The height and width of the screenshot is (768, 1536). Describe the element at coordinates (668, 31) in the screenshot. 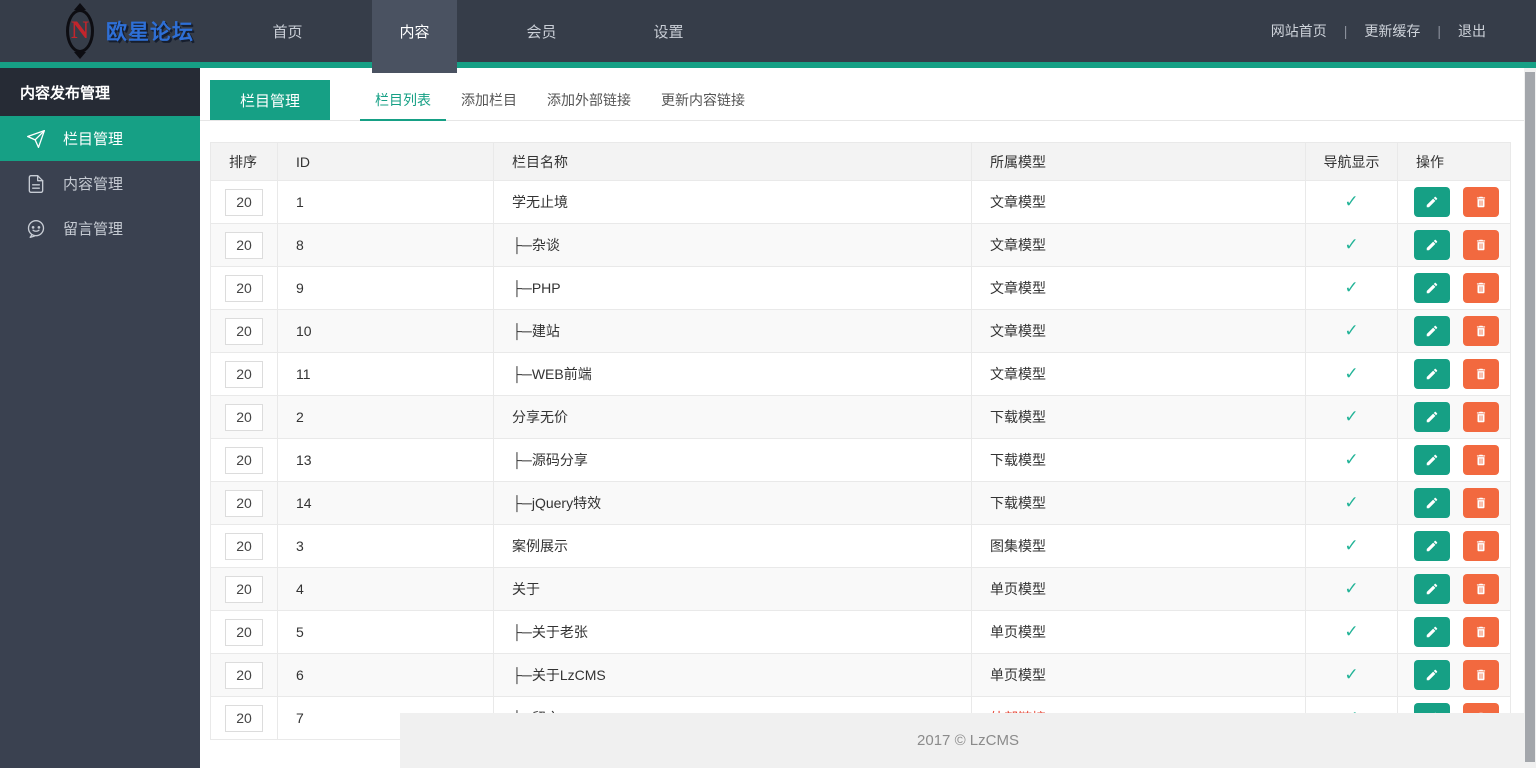

I see `nav-item-settings: 设置` at that location.